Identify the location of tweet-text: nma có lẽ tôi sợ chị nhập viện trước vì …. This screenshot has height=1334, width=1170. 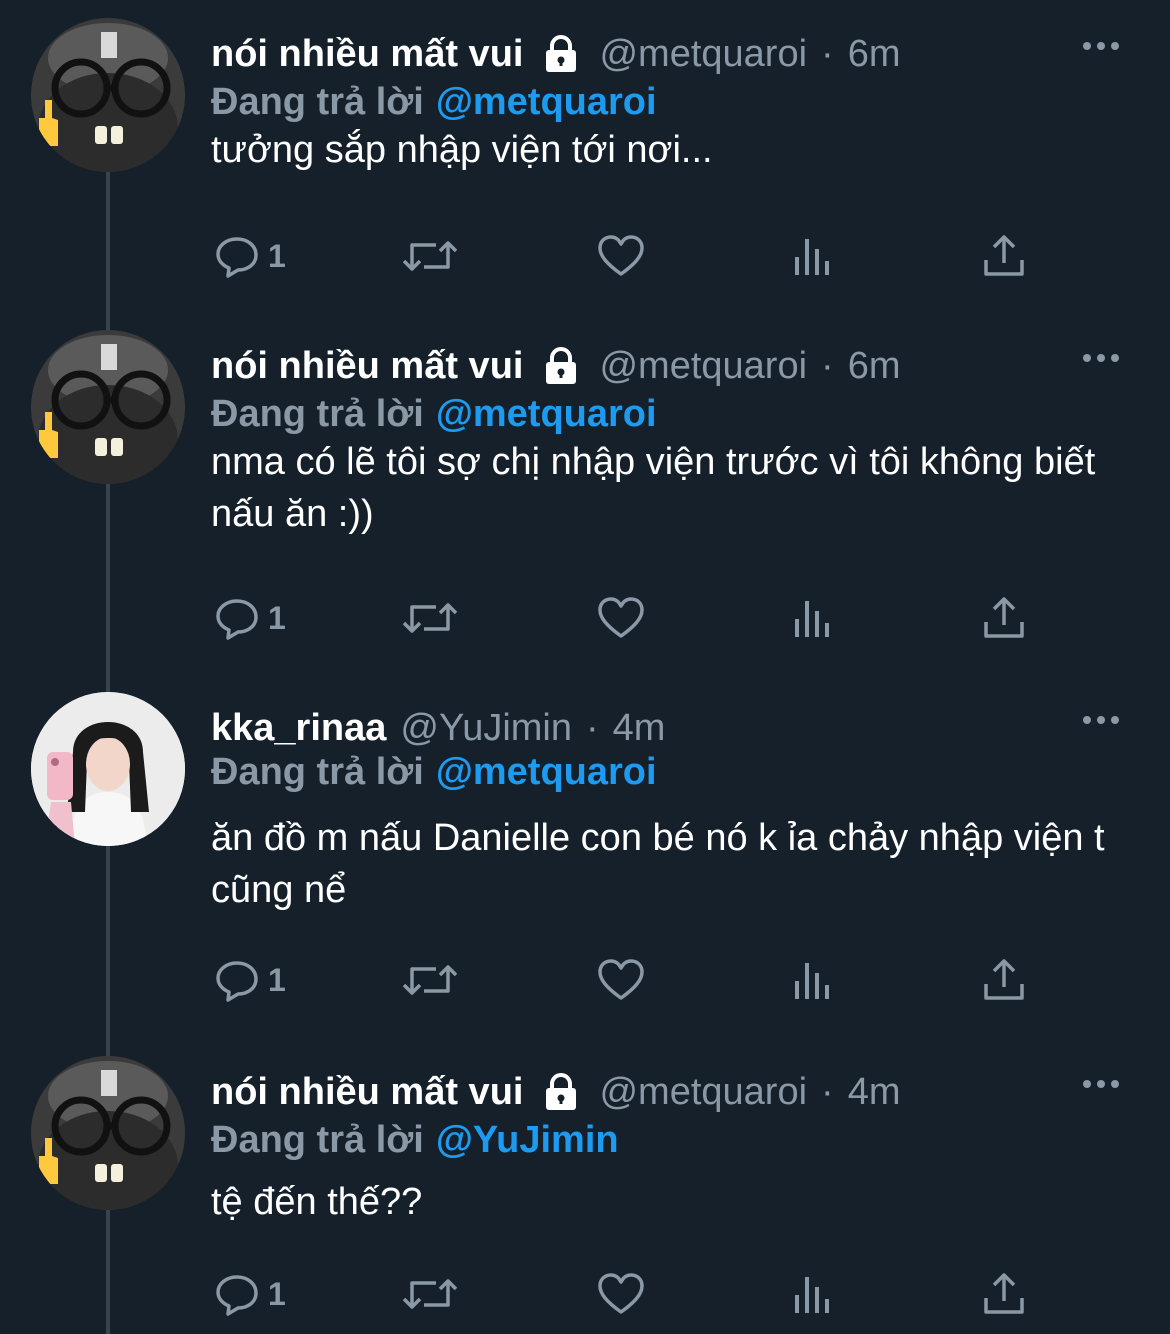
(653, 488).